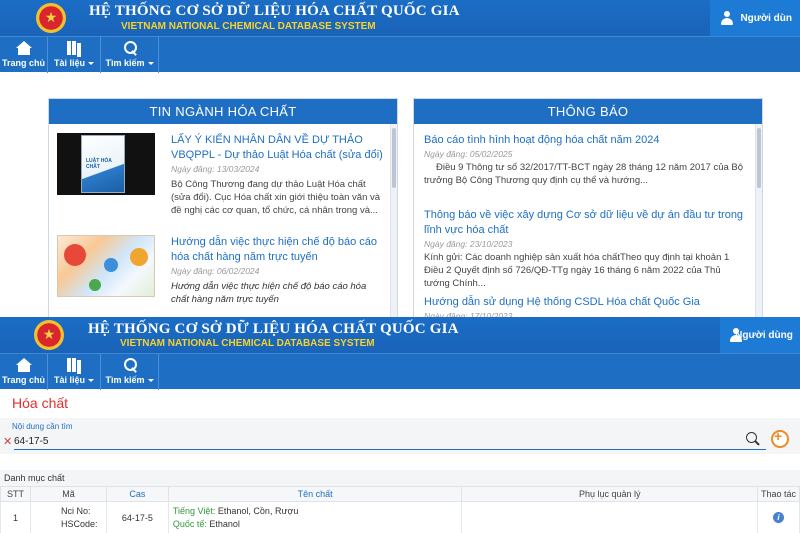 This screenshot has height=533, width=800. Describe the element at coordinates (215, 271) in the screenshot. I see `news-date: Ngày đăng: 06/02/2024` at that location.